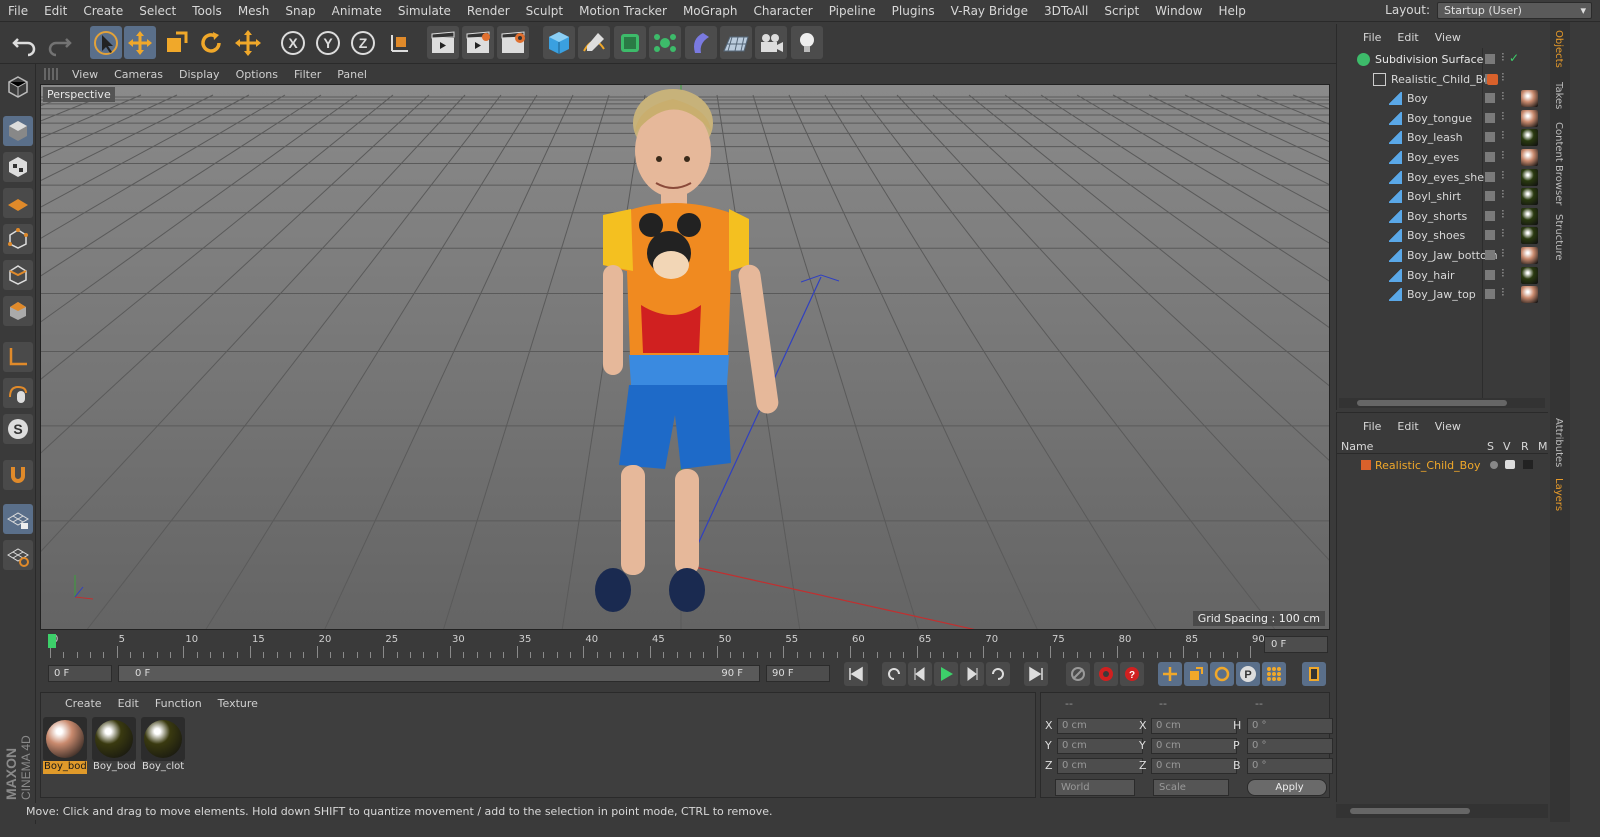 The height and width of the screenshot is (837, 1600). What do you see at coordinates (1296, 644) in the screenshot?
I see `current-frame-field: 0 F` at bounding box center [1296, 644].